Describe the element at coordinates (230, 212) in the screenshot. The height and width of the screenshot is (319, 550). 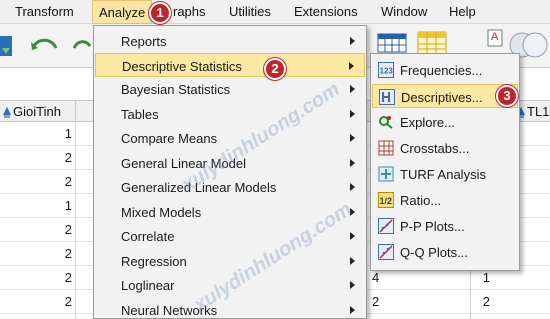
I see `menu-item-mixed-models: Mixed Models` at that location.